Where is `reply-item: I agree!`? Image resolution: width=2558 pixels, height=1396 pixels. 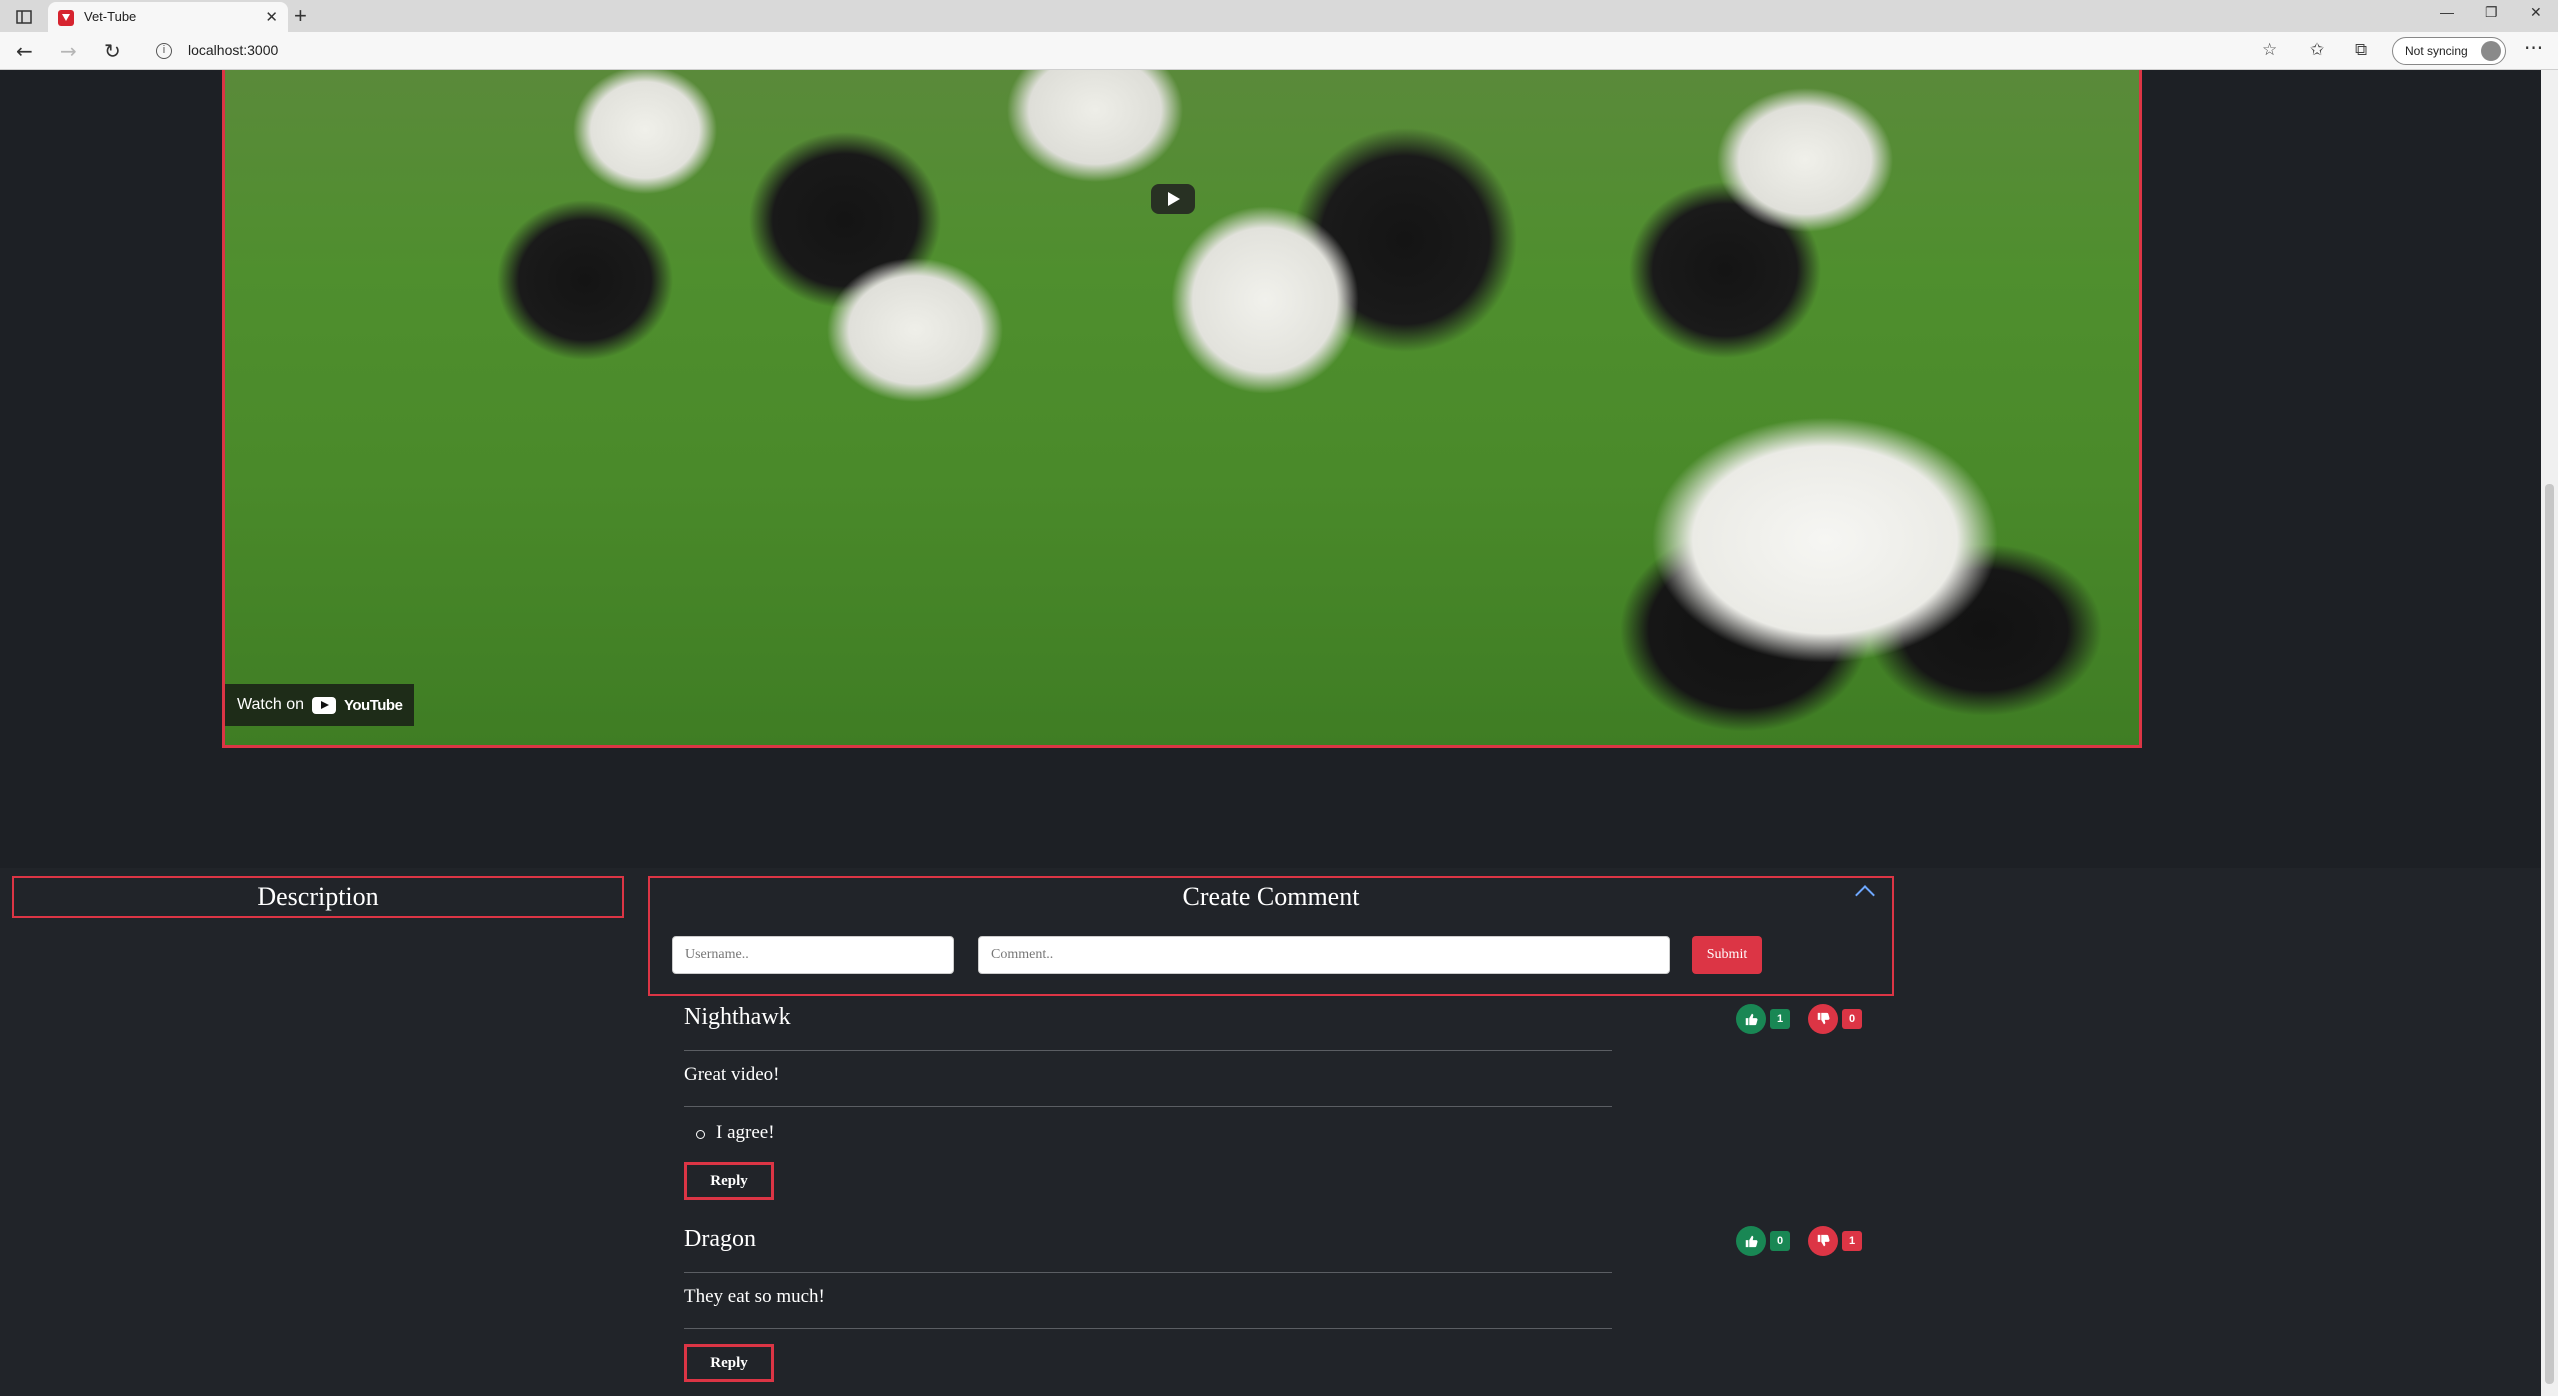
reply-item: I agree! is located at coordinates (735, 1132).